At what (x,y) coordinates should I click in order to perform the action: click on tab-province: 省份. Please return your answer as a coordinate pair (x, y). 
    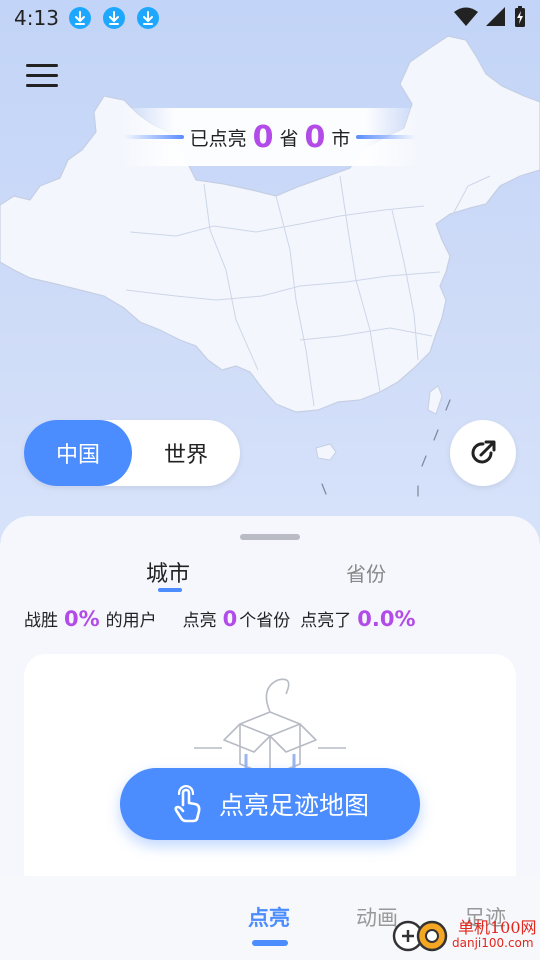
    Looking at the image, I should click on (366, 572).